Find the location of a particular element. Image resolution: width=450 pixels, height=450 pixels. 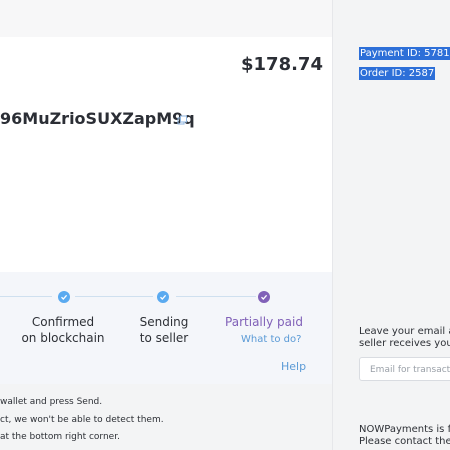

step-sending-label: Sending to seller is located at coordinates (164, 330).